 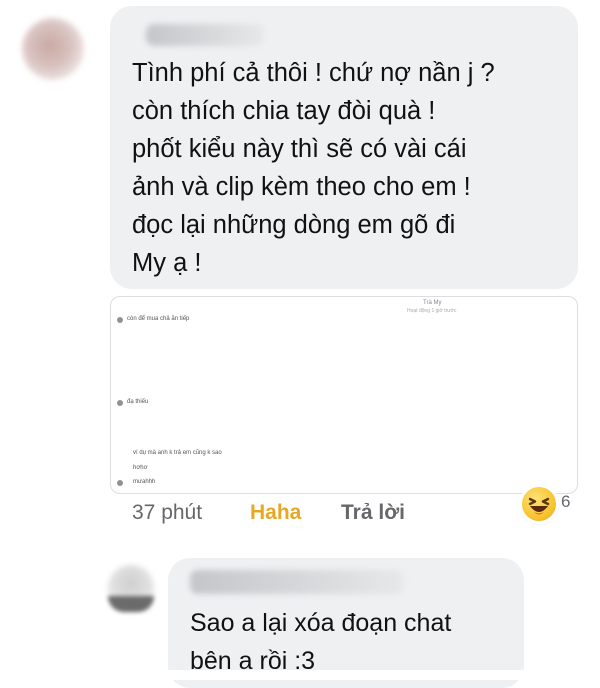 I want to click on commenter-avatar, so click(x=53, y=49).